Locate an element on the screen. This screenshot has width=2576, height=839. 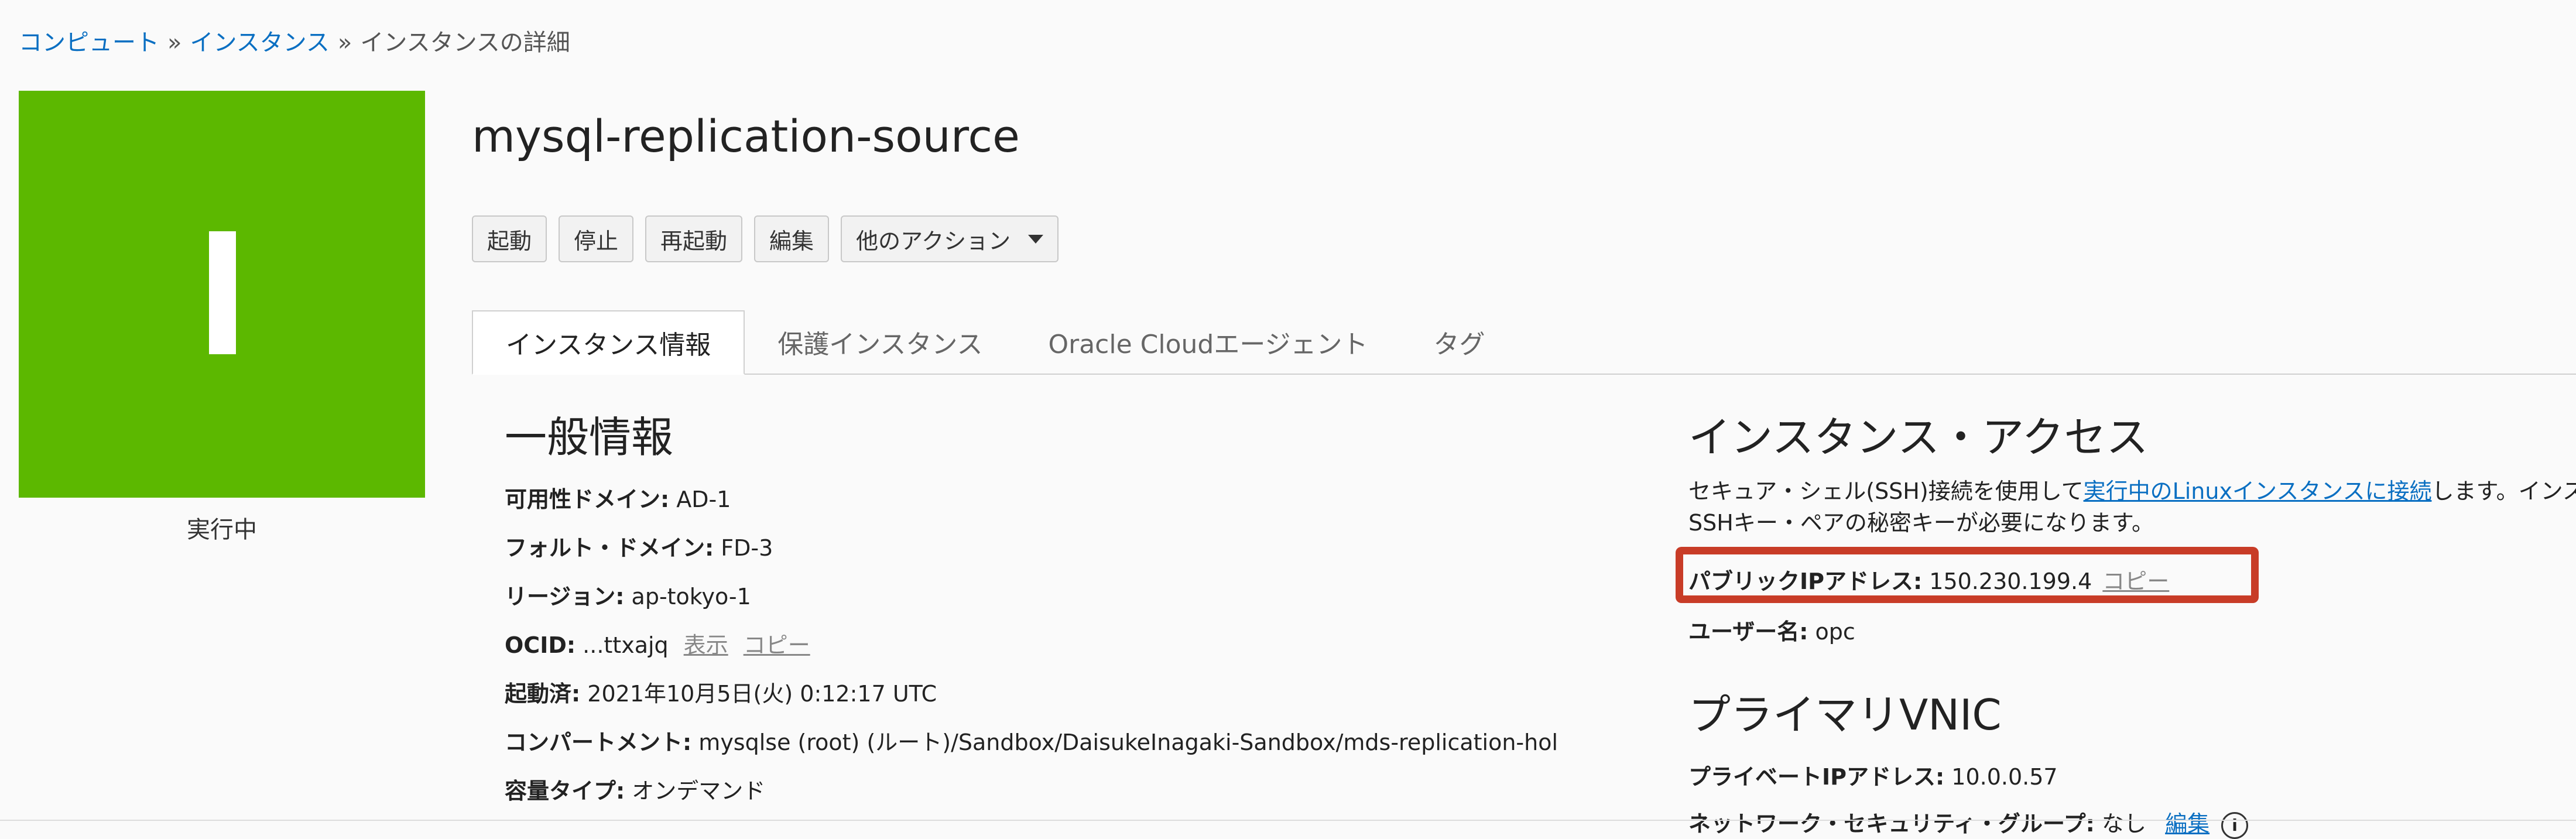
nsg-row: ネットワーク・セキュリティ・グループ: なし 編集 i is located at coordinates (1968, 822).